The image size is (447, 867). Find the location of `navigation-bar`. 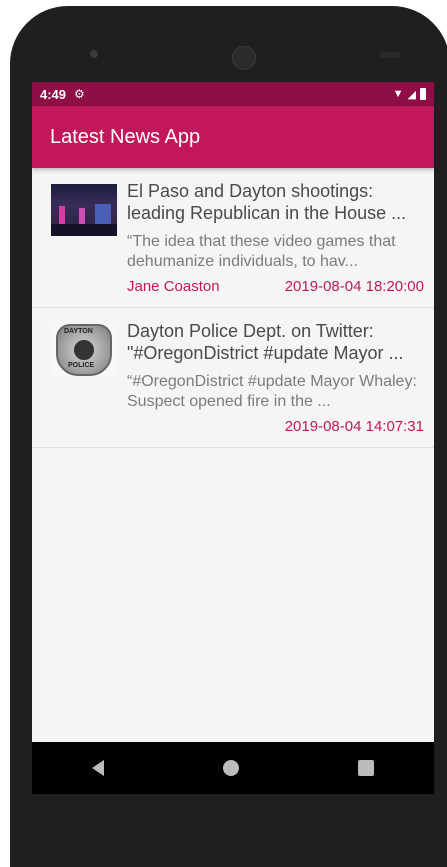

navigation-bar is located at coordinates (233, 768).